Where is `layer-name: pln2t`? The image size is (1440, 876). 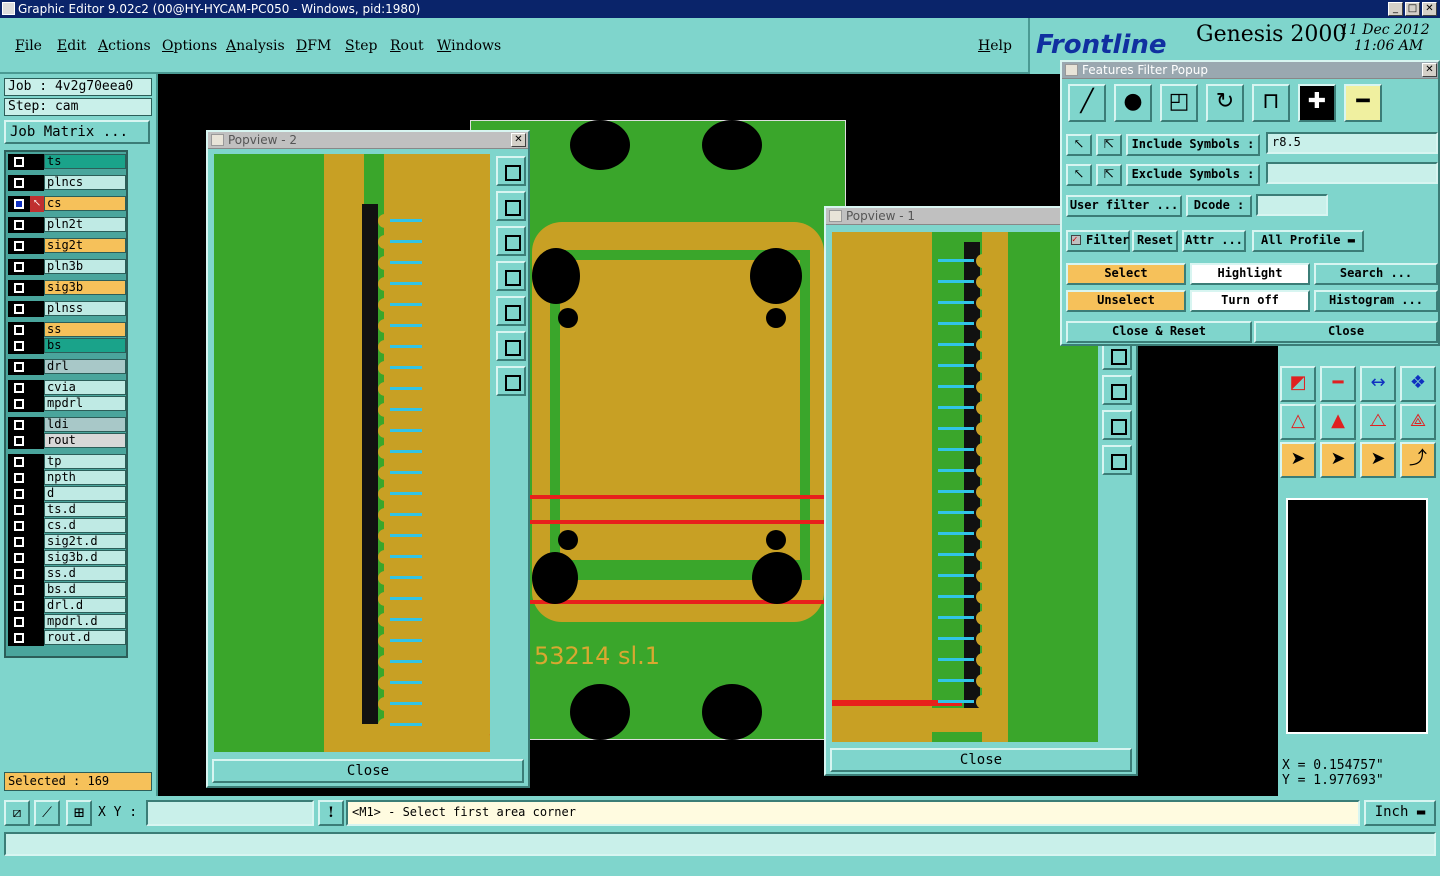
layer-name: pln2t is located at coordinates (85, 224).